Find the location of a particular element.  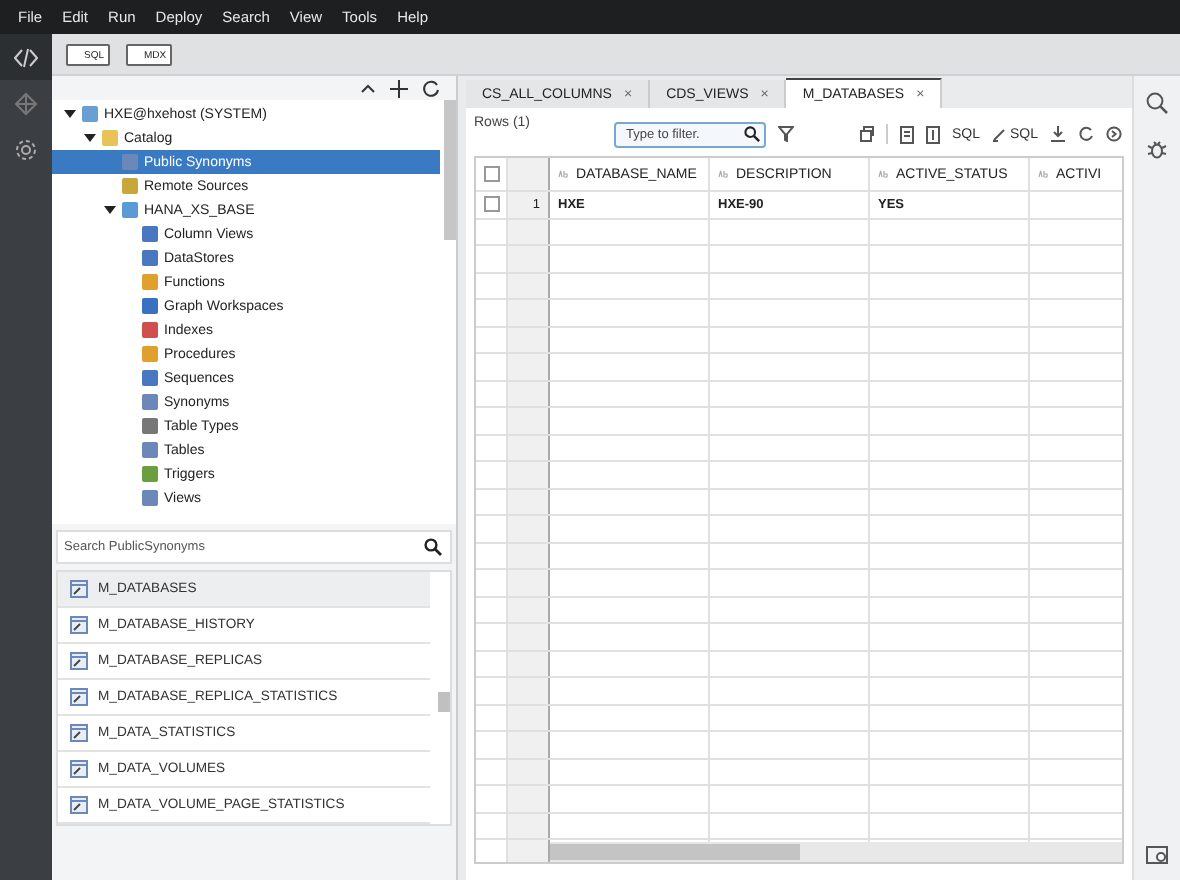

bug-icon is located at coordinates (1157, 149).